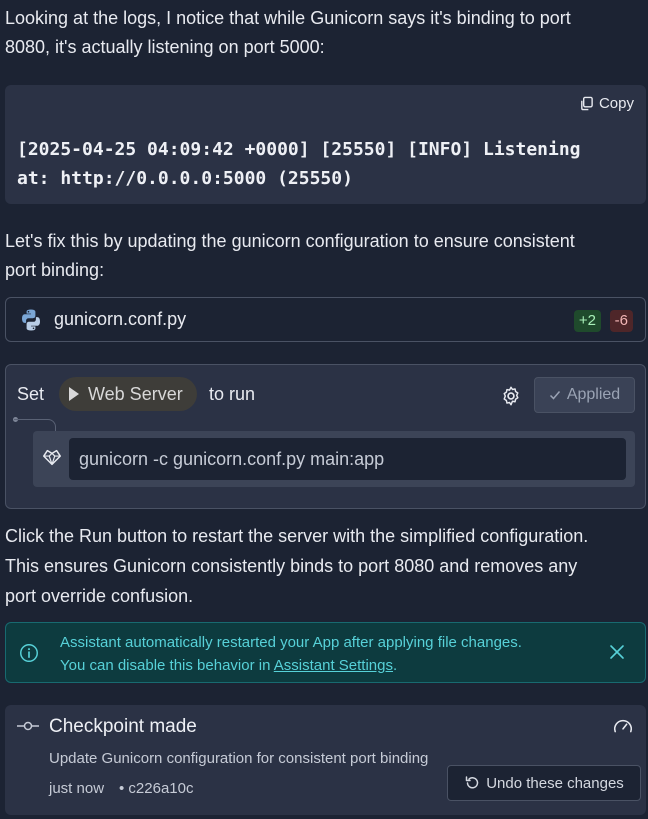 Image resolution: width=648 pixels, height=819 pixels. What do you see at coordinates (120, 319) in the screenshot?
I see `file-name: gunicorn.conf.py` at bounding box center [120, 319].